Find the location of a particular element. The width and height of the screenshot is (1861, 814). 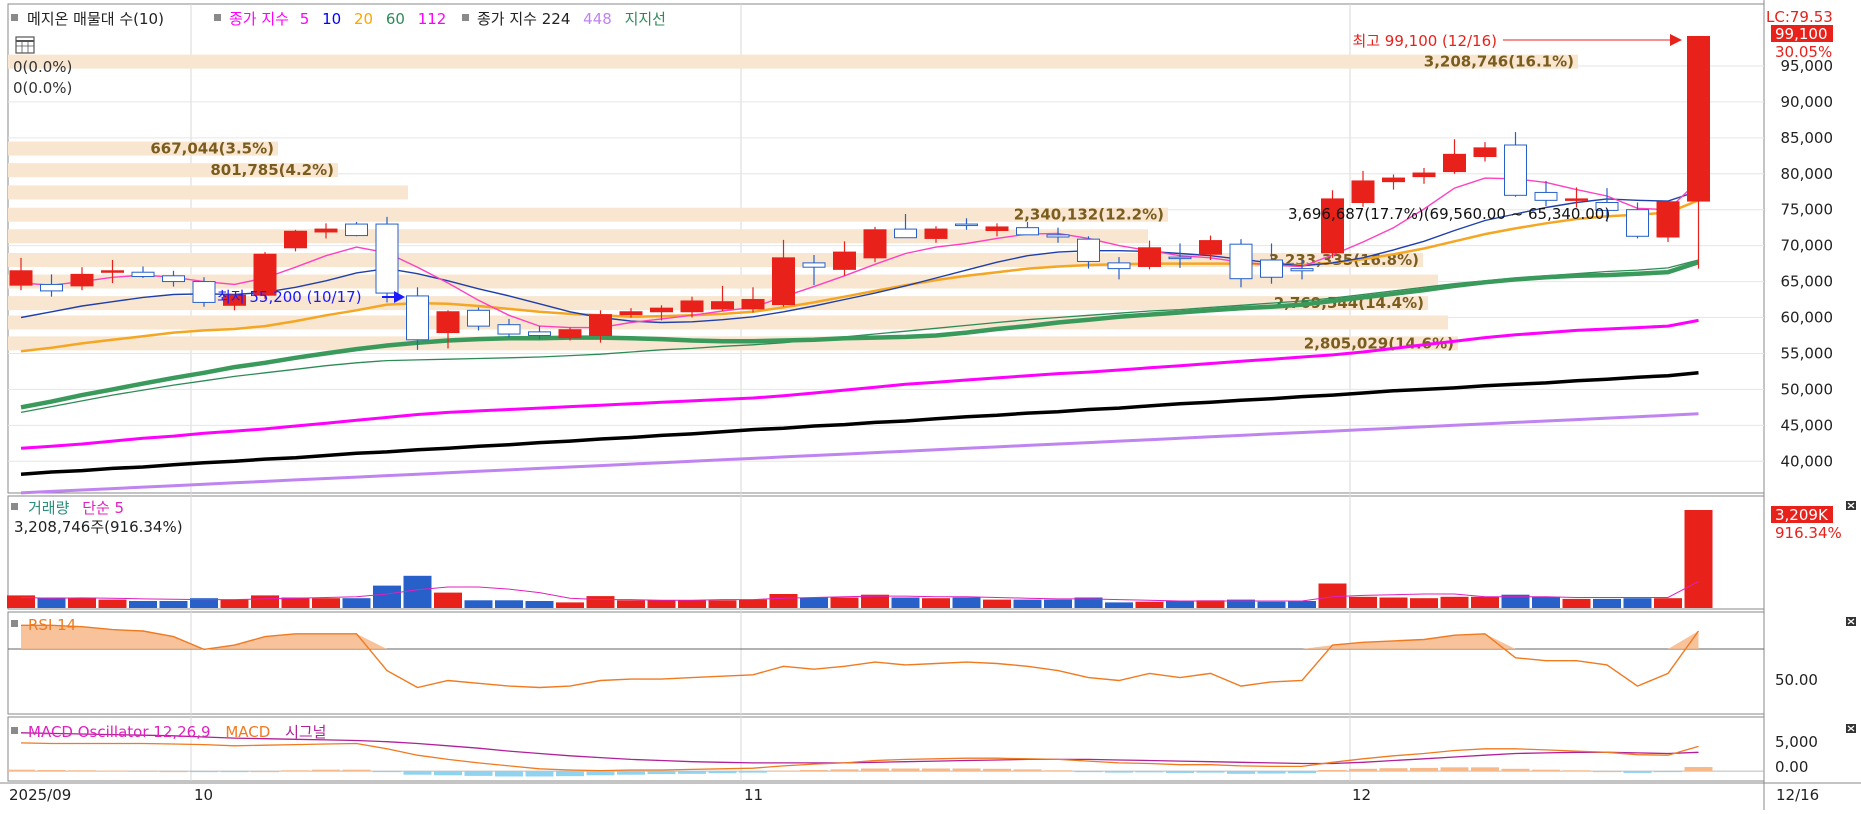

price-tick-10: 90,000 is located at coordinates (1807, 102).